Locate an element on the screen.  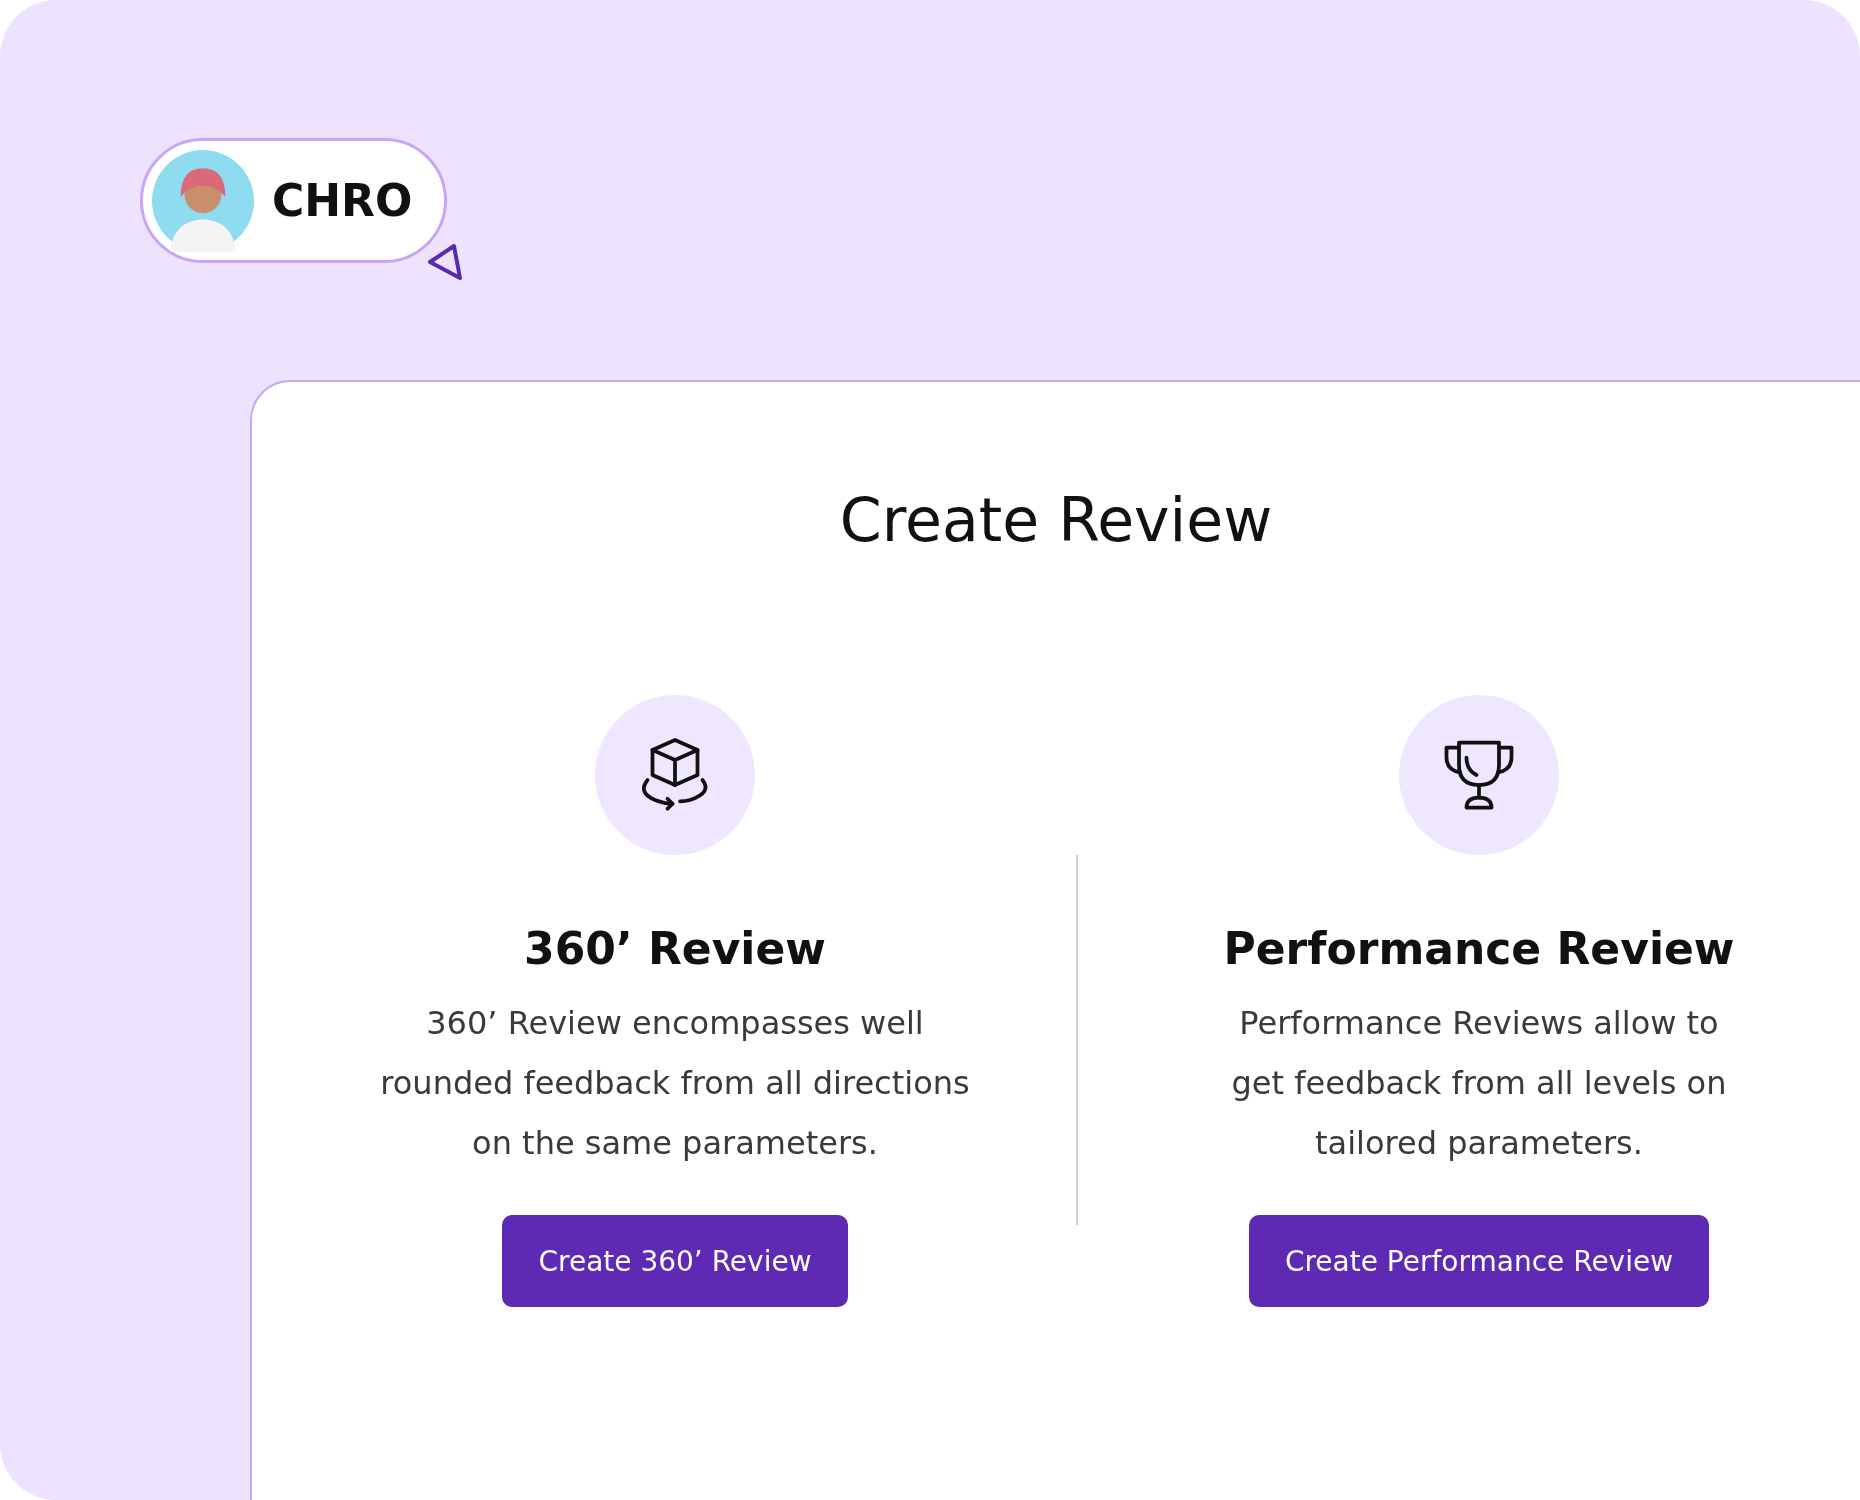
user-role-label: CHRO is located at coordinates (342, 200).